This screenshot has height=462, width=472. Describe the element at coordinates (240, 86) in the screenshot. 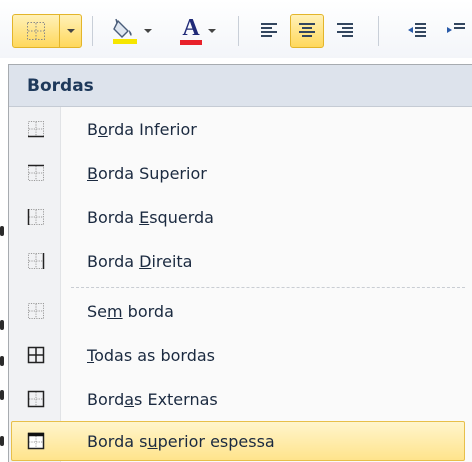

I see `menu-header: Bordas` at that location.